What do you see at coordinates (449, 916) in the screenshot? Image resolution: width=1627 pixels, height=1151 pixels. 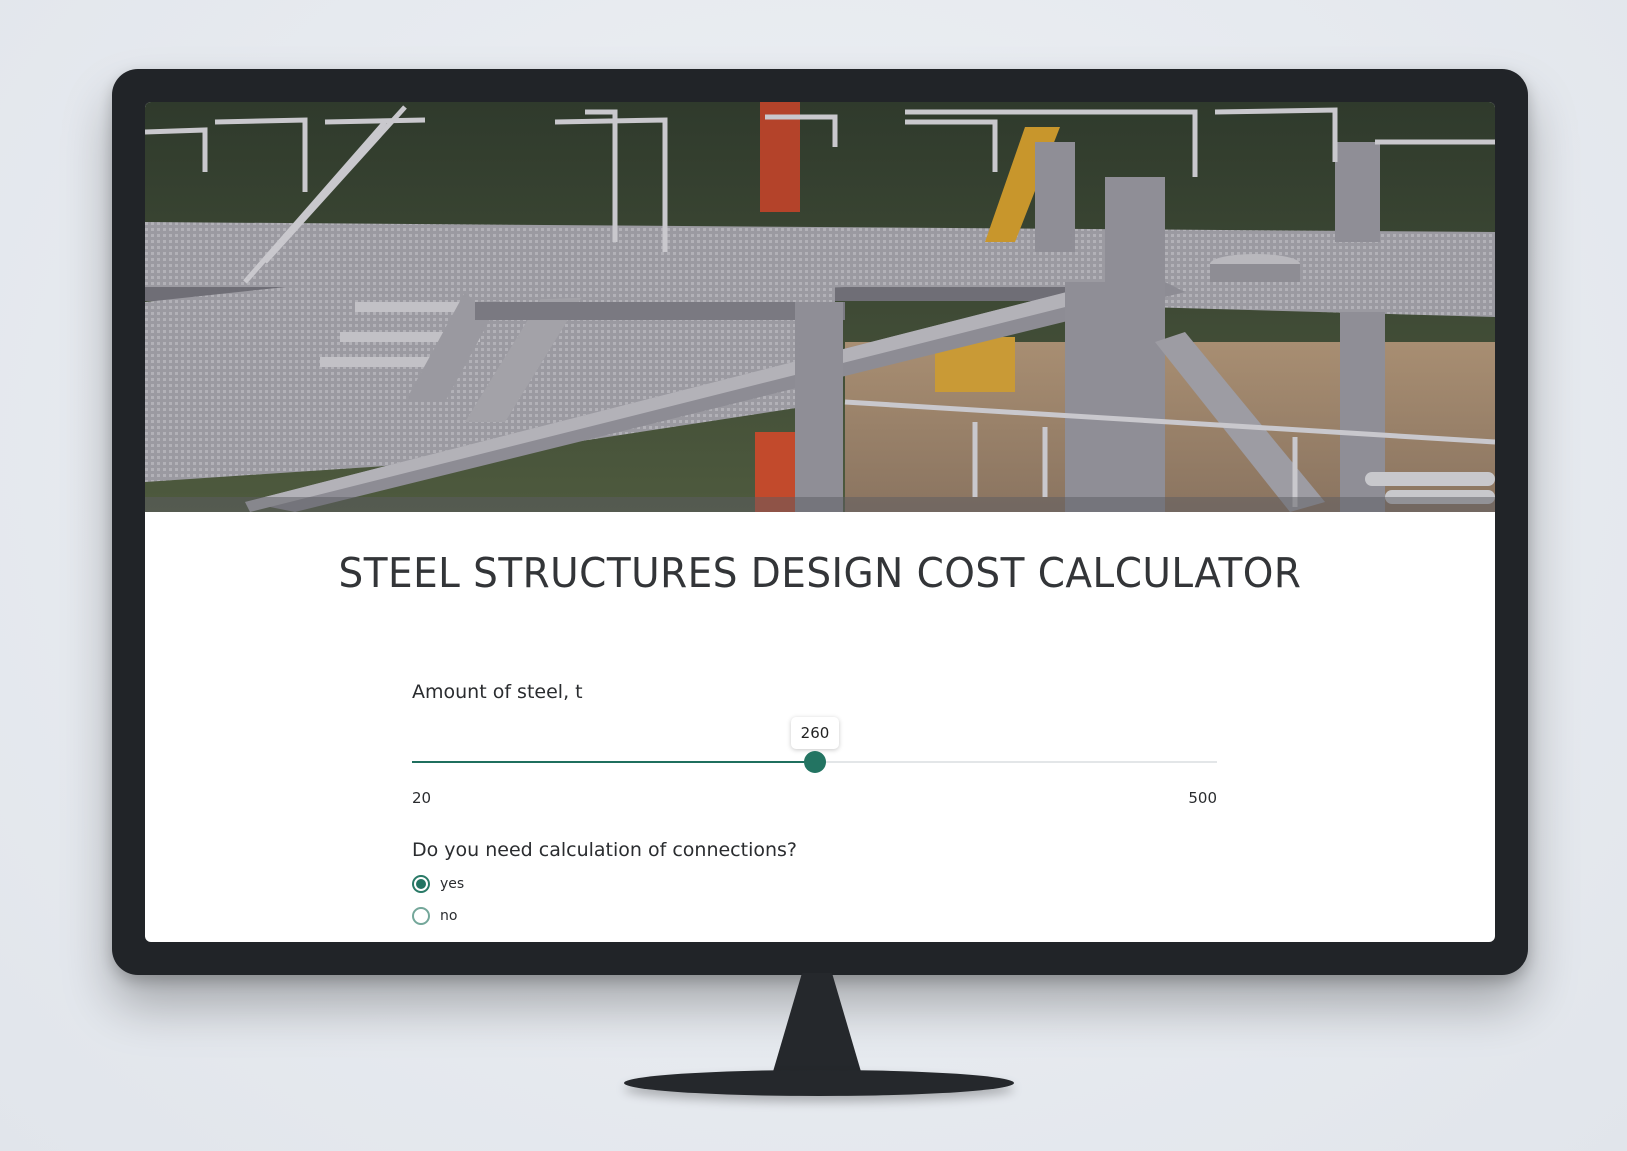 I see `radio-label-no: no` at bounding box center [449, 916].